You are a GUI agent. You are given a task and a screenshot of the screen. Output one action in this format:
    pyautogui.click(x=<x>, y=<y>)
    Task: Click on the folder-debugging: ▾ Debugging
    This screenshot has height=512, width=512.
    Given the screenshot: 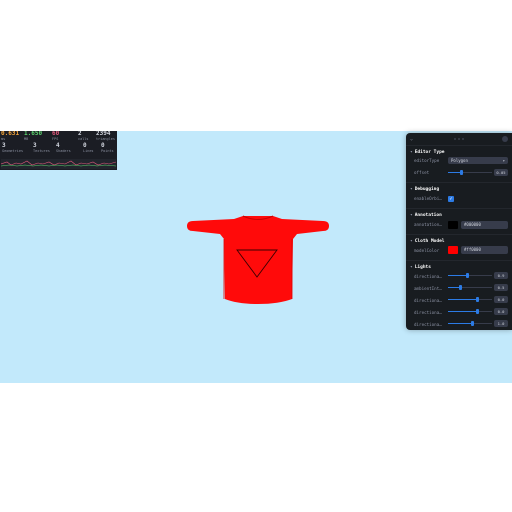 What is the action you would take?
    pyautogui.click(x=424, y=189)
    